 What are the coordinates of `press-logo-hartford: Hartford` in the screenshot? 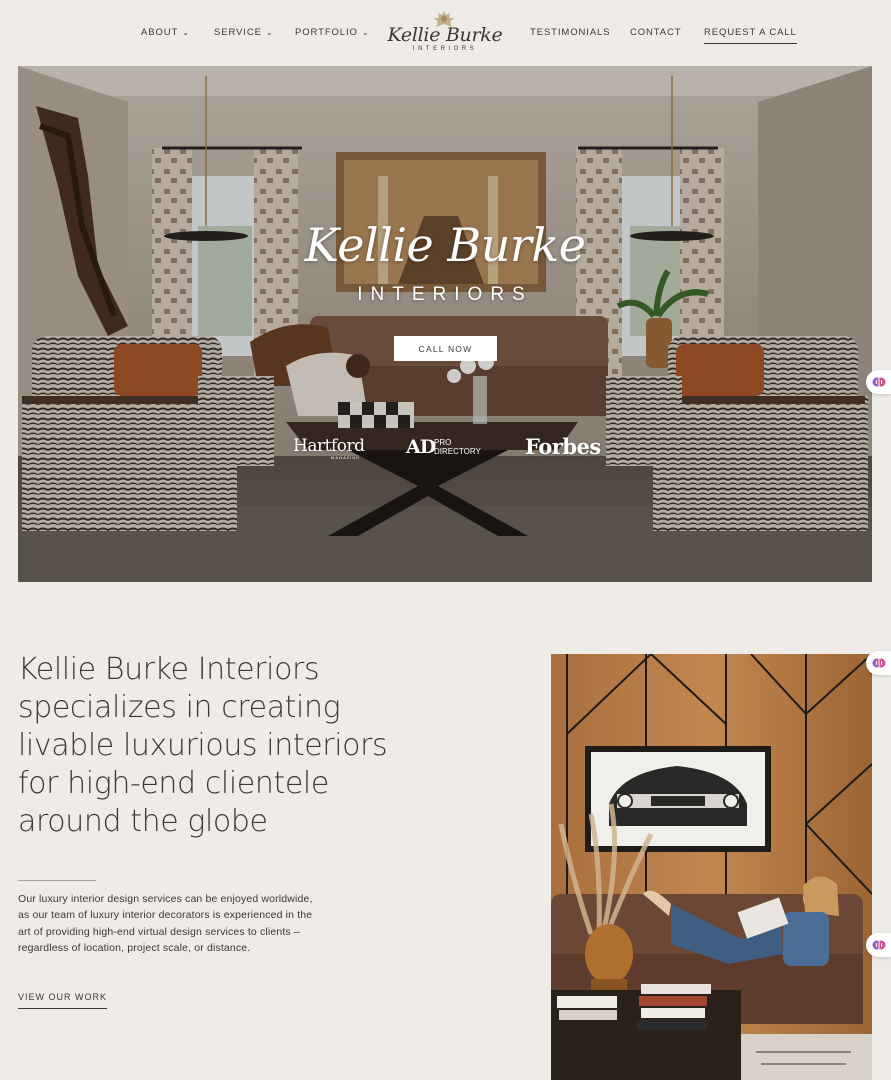 It's located at (329, 446).